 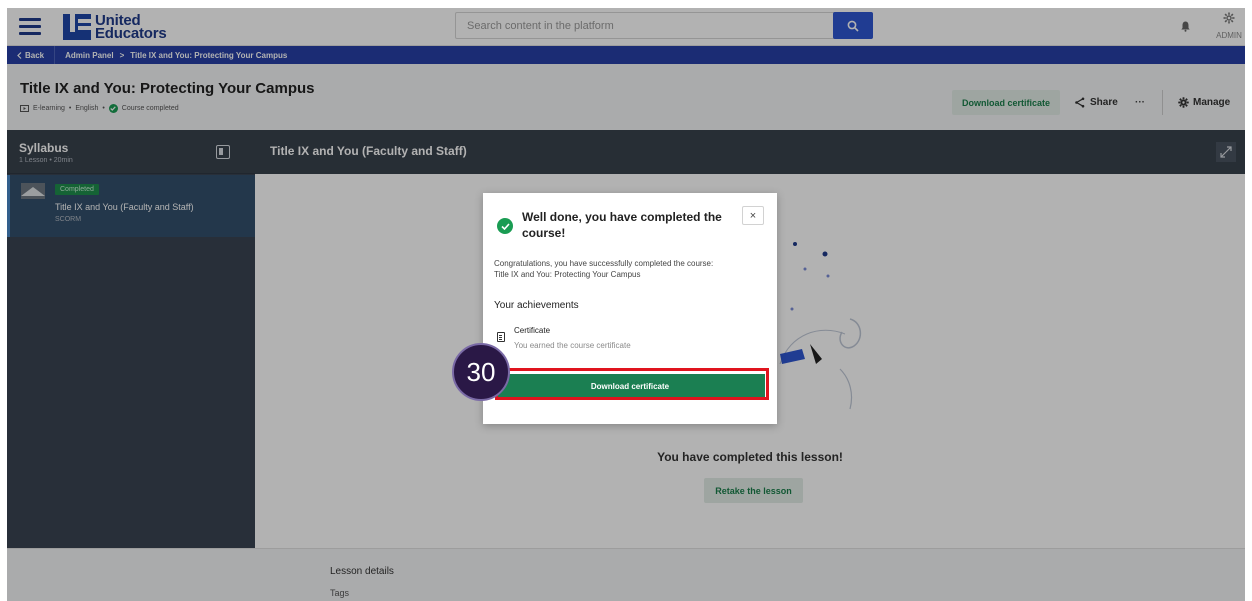 What do you see at coordinates (753, 215) in the screenshot?
I see `close-icon: ×` at bounding box center [753, 215].